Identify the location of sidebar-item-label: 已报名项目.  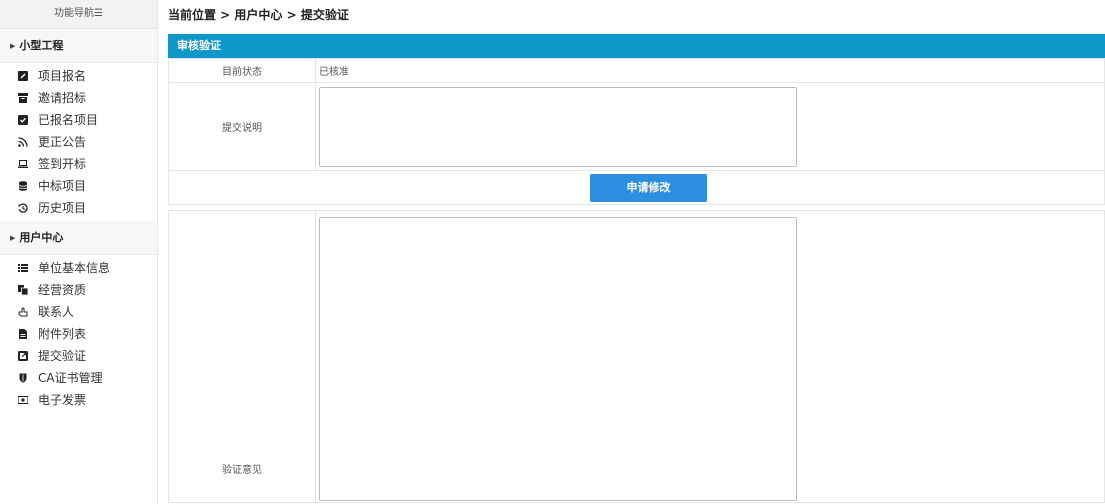
(68, 120).